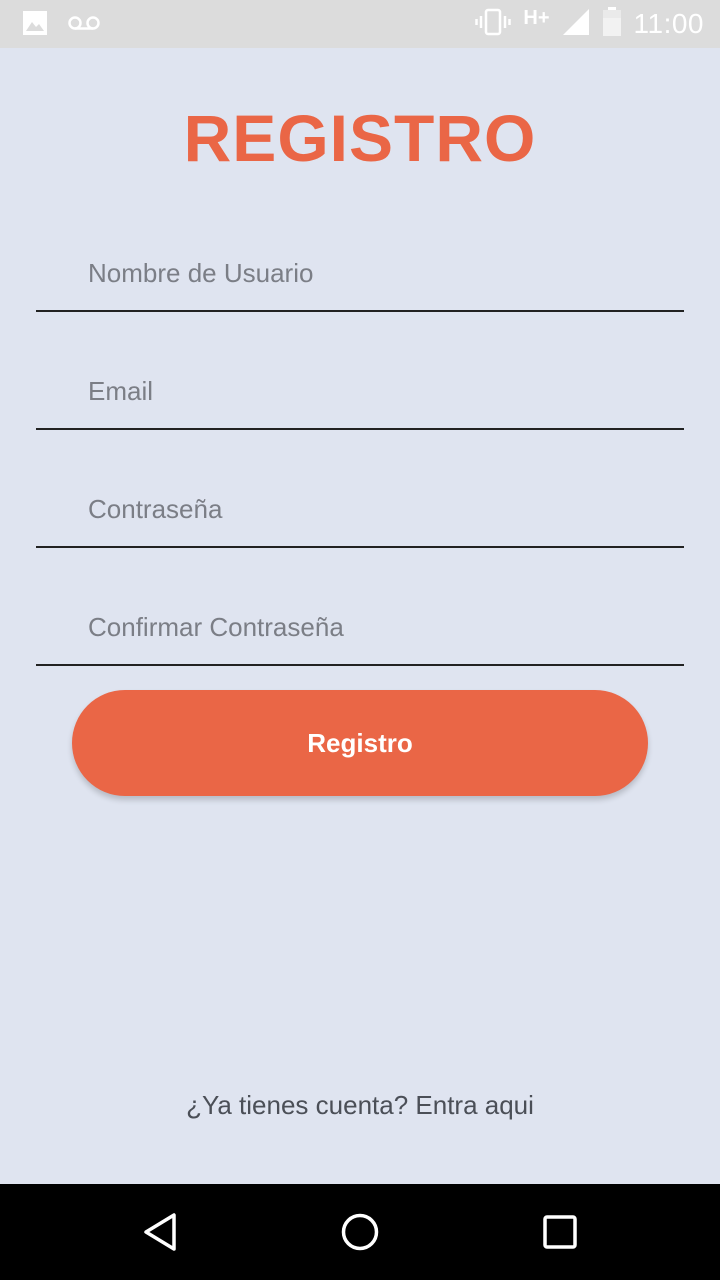 Image resolution: width=720 pixels, height=1280 pixels. What do you see at coordinates (360, 743) in the screenshot?
I see `register-button: Registro` at bounding box center [360, 743].